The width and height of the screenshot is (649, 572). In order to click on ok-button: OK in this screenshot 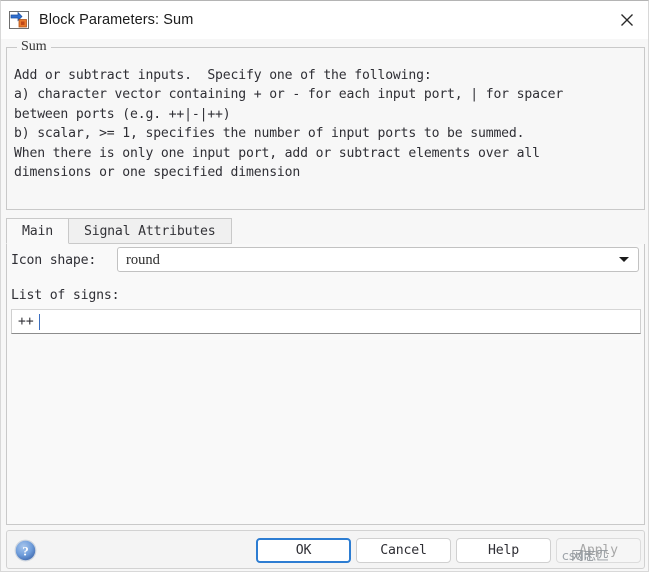, I will do `click(303, 550)`.